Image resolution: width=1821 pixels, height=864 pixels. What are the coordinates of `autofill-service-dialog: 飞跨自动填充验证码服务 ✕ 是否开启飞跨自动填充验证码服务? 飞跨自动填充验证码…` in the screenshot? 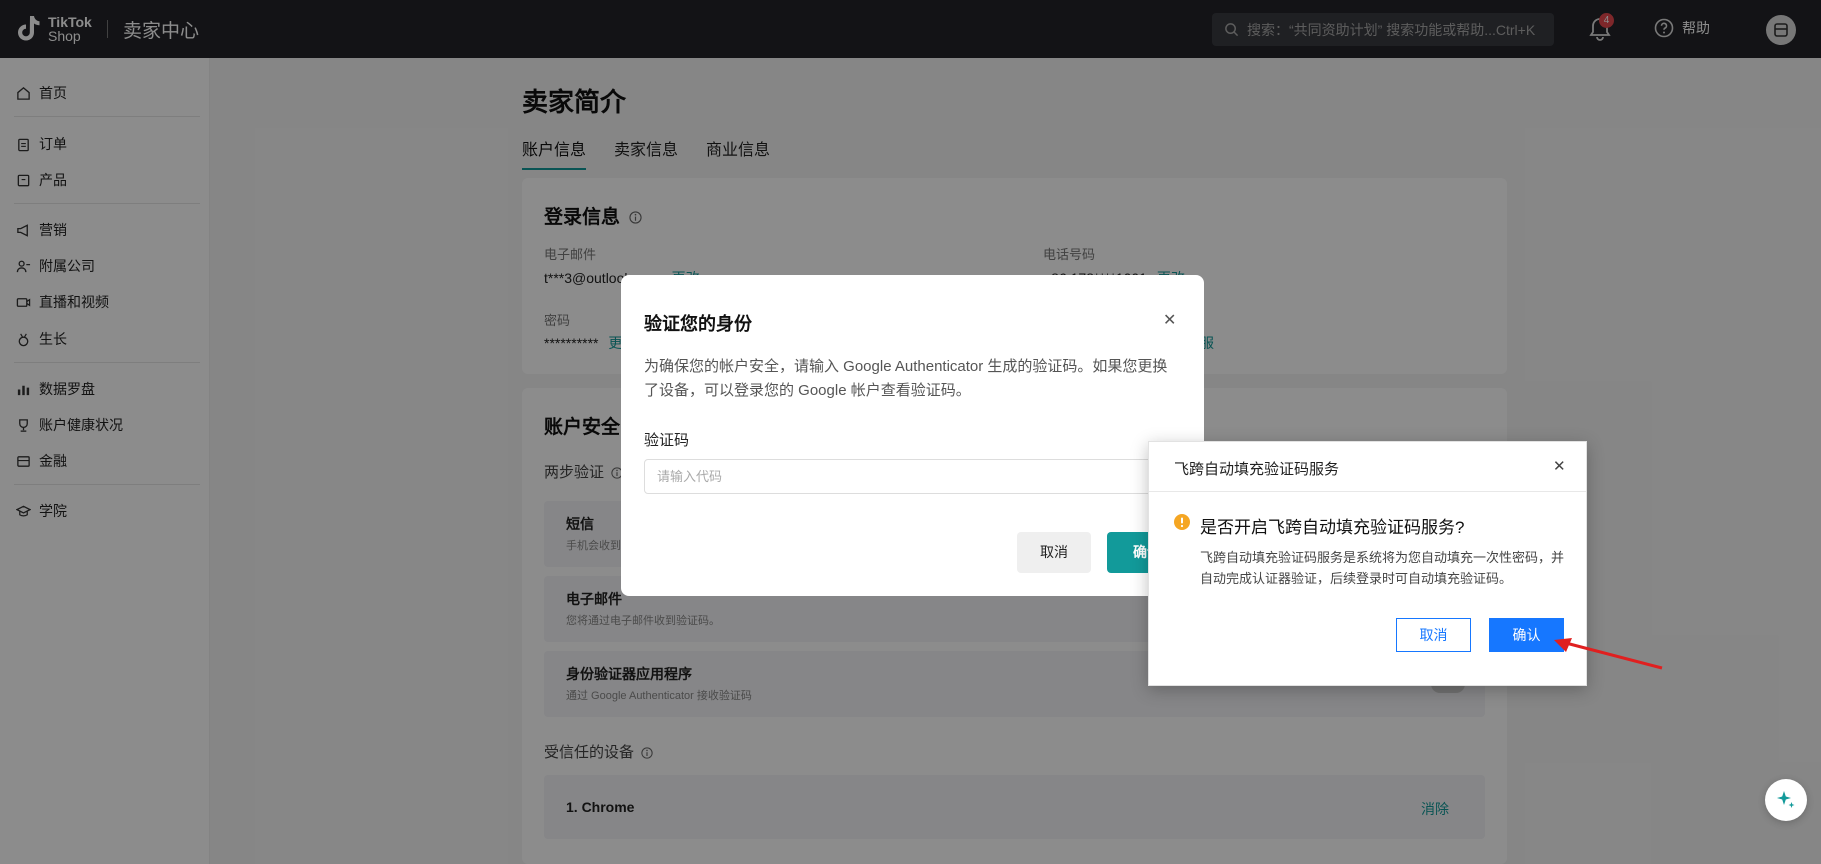 It's located at (1367, 563).